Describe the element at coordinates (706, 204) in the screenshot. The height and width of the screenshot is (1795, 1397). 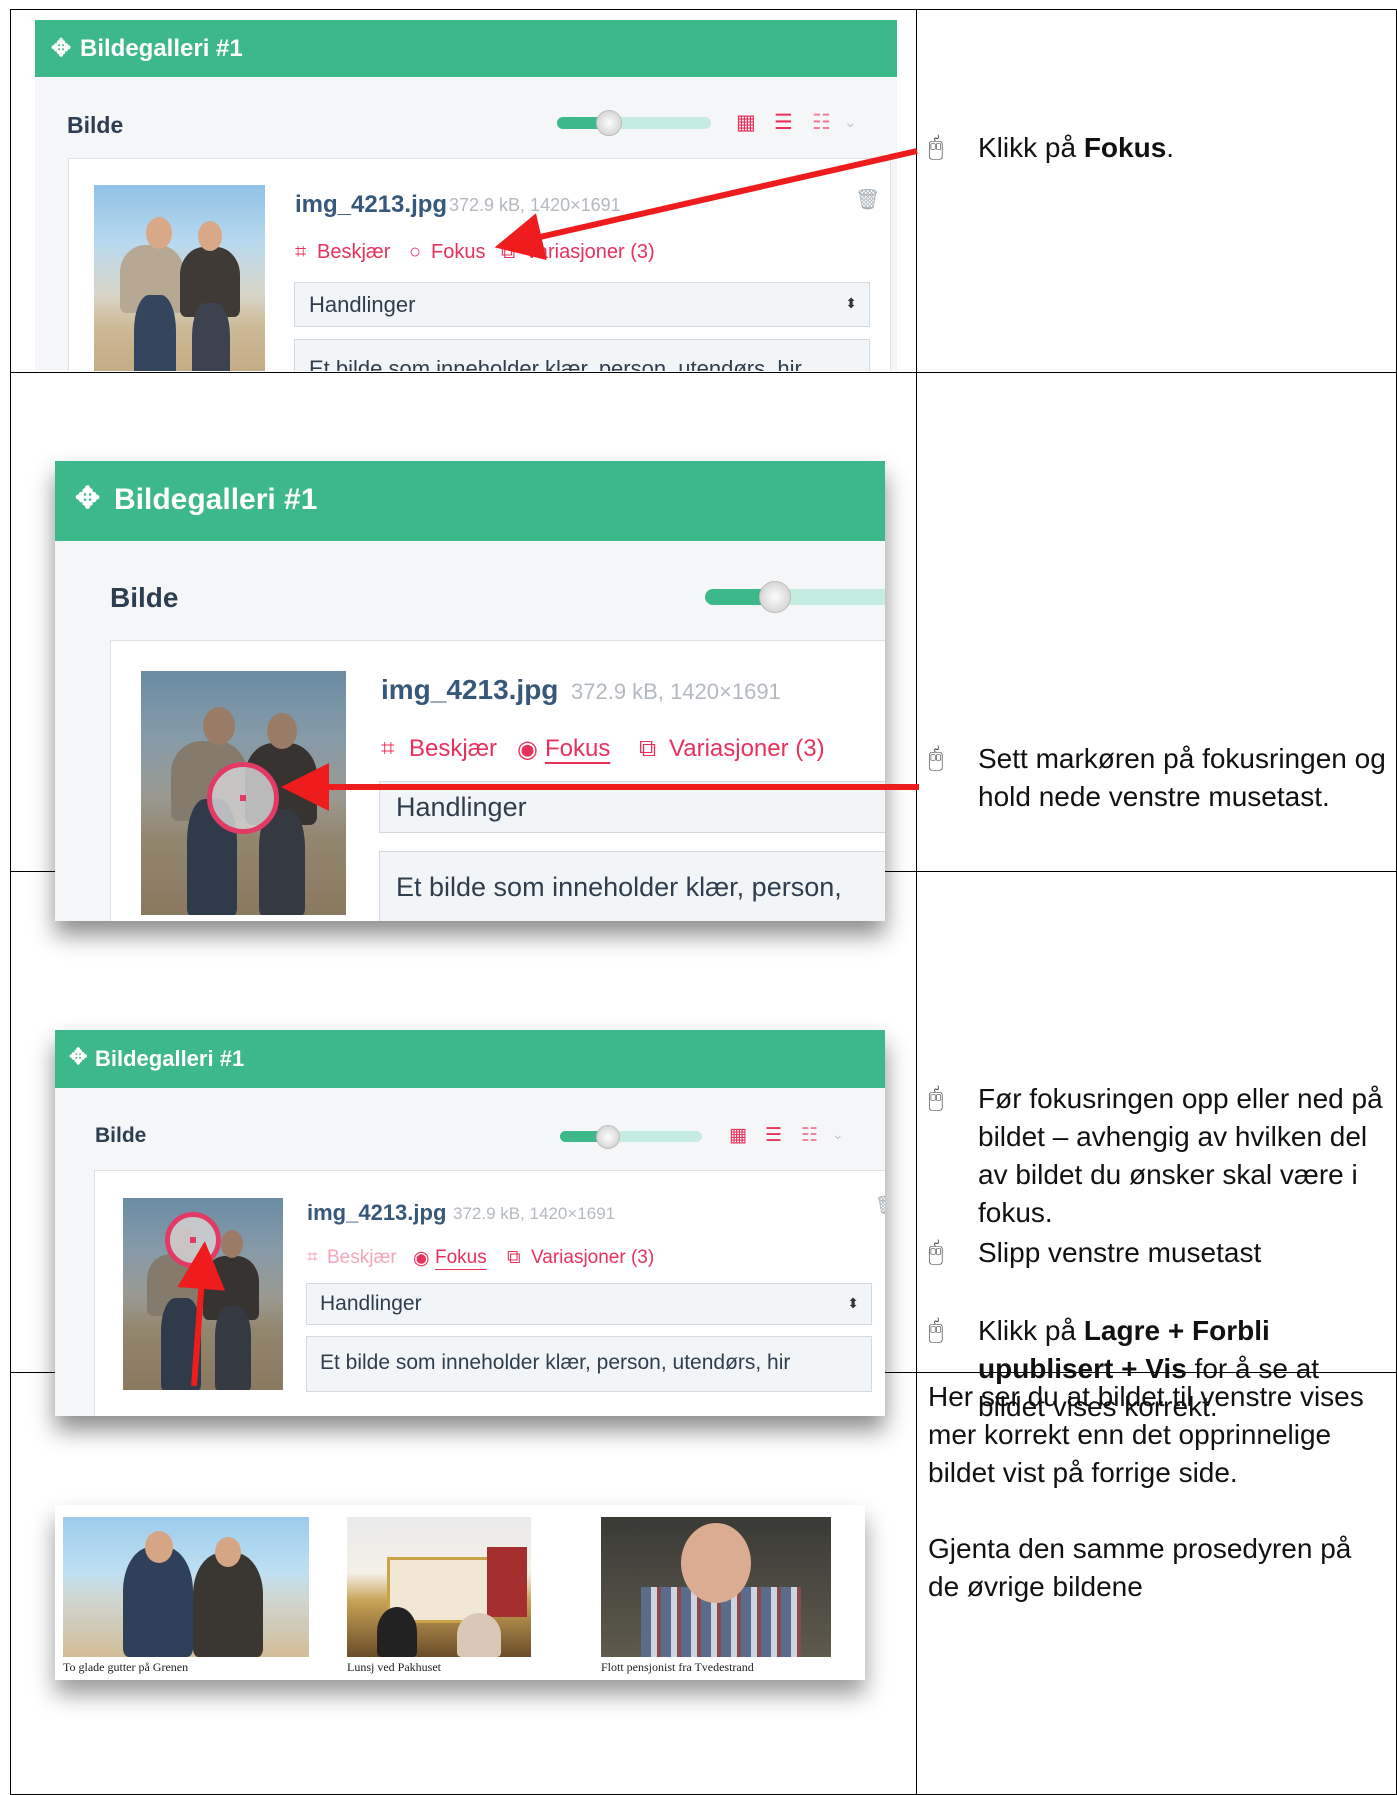
I see `arrow-to-focus-link` at that location.